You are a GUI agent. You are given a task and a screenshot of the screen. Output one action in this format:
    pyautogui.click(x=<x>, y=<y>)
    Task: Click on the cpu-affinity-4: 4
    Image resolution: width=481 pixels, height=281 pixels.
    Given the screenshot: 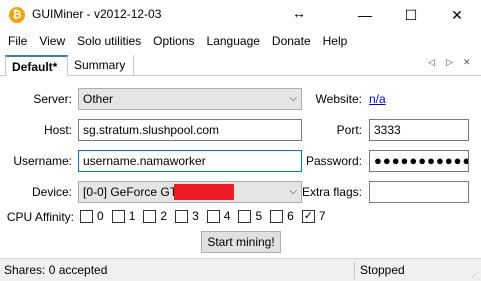 What is the action you would take?
    pyautogui.click(x=218, y=216)
    